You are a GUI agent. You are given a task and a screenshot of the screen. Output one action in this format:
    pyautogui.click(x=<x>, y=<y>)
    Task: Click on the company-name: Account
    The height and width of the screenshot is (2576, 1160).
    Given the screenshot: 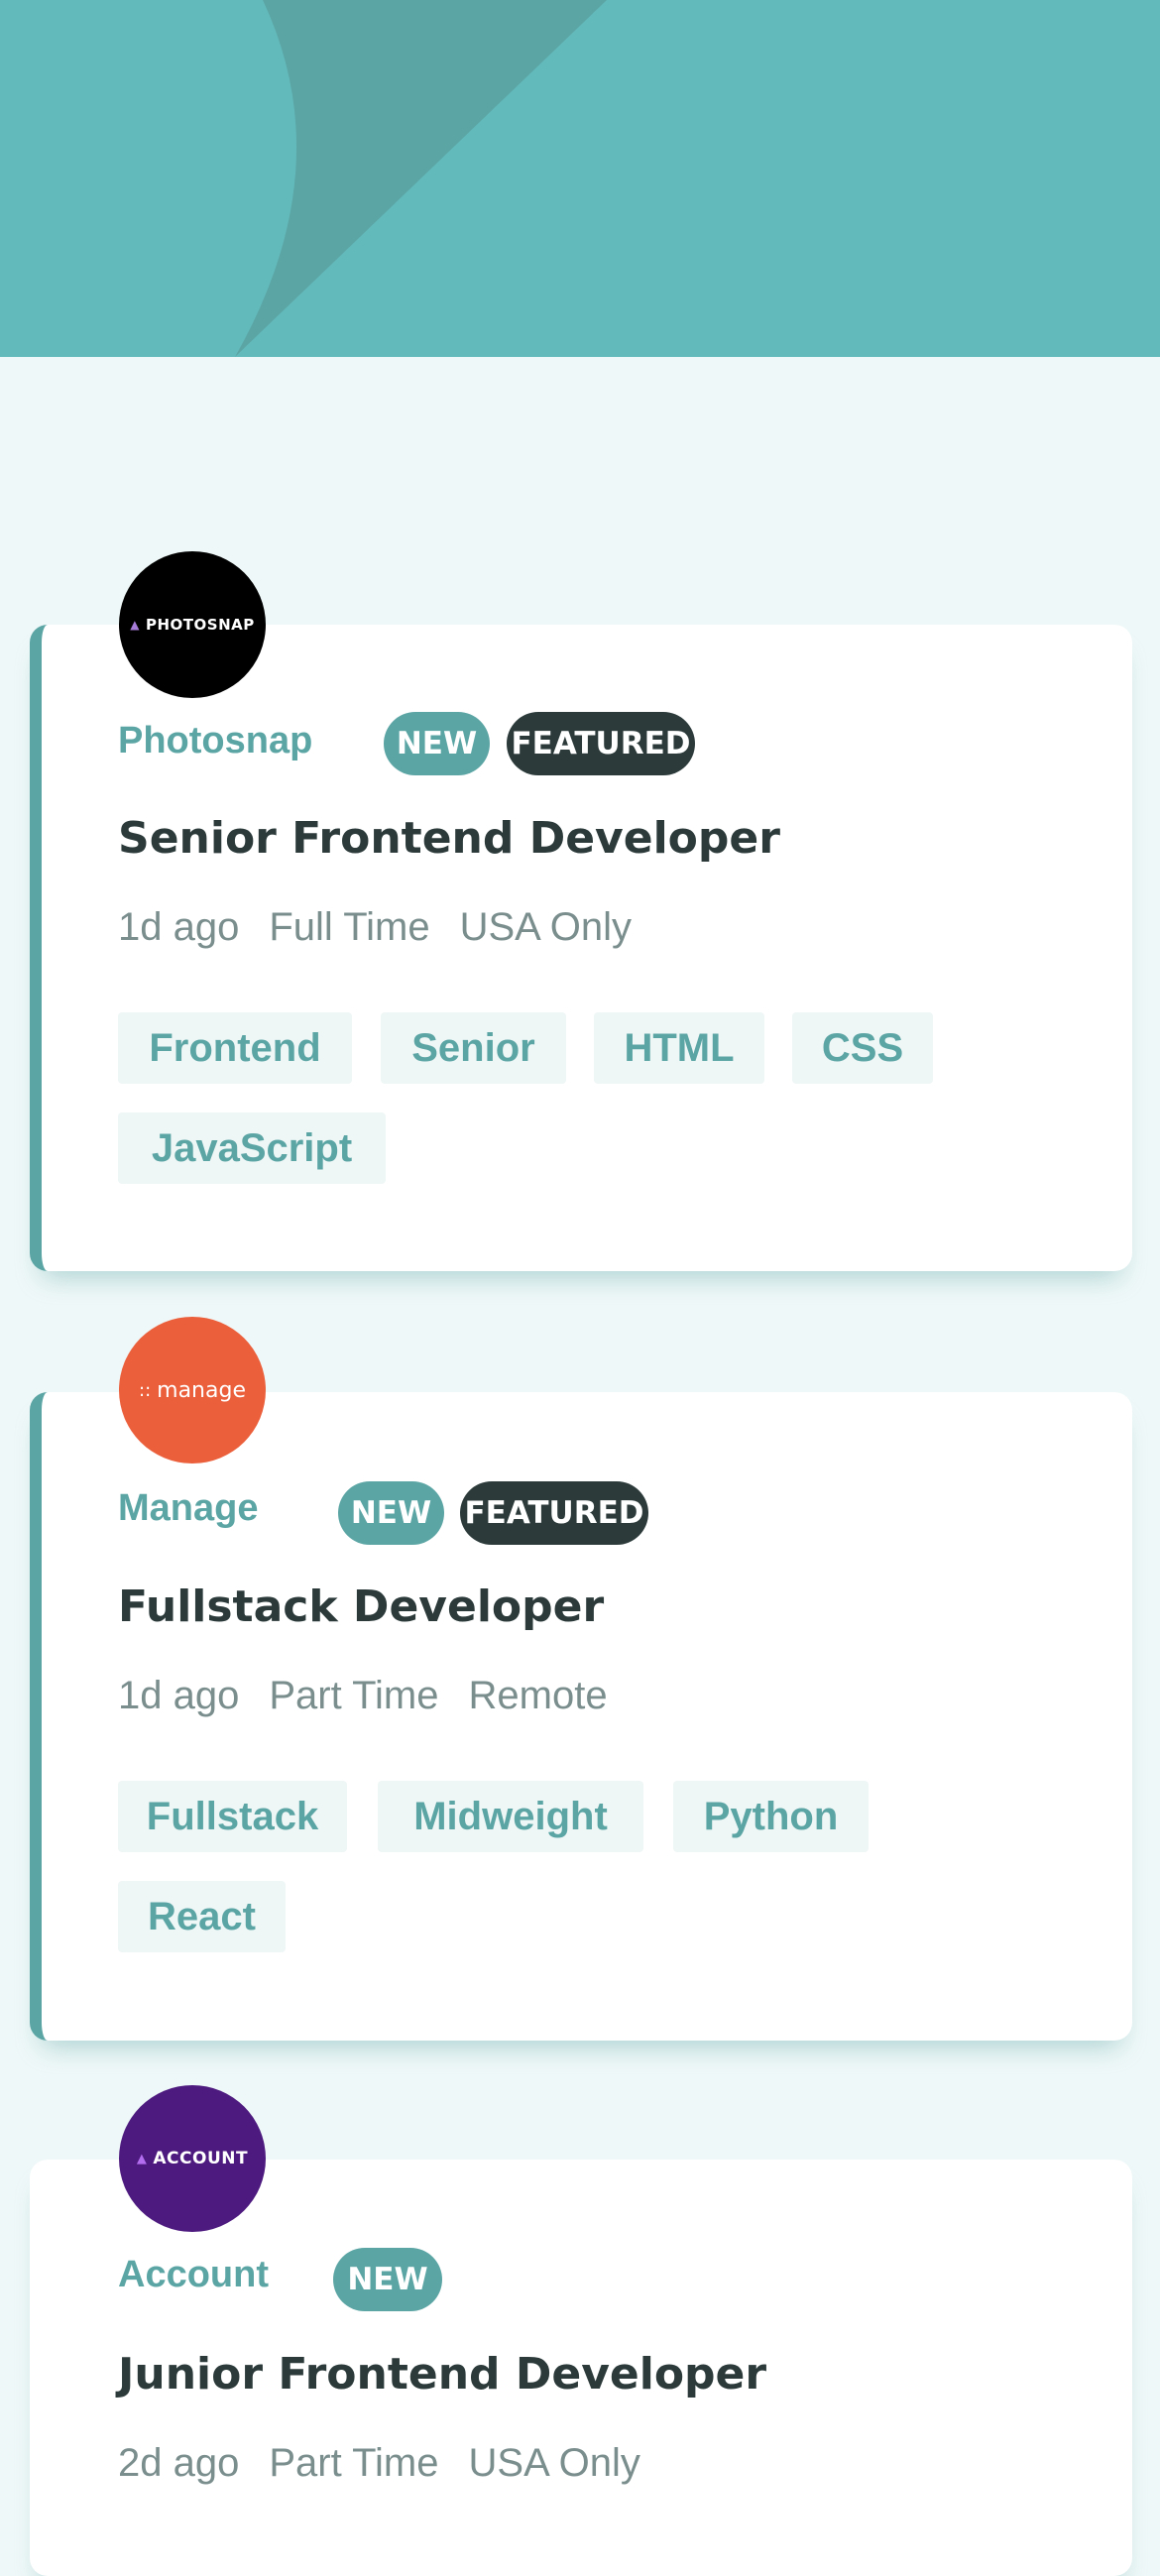 What is the action you would take?
    pyautogui.click(x=193, y=2275)
    